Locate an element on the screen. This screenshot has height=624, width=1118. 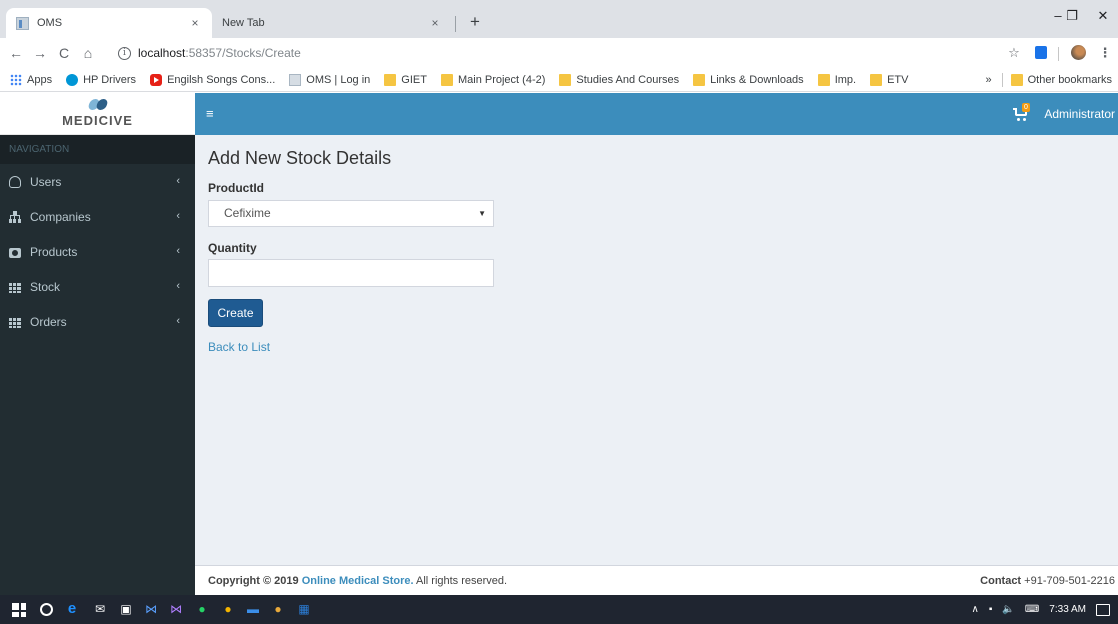
back-to-list-link: Back to List is located at coordinates (239, 347).